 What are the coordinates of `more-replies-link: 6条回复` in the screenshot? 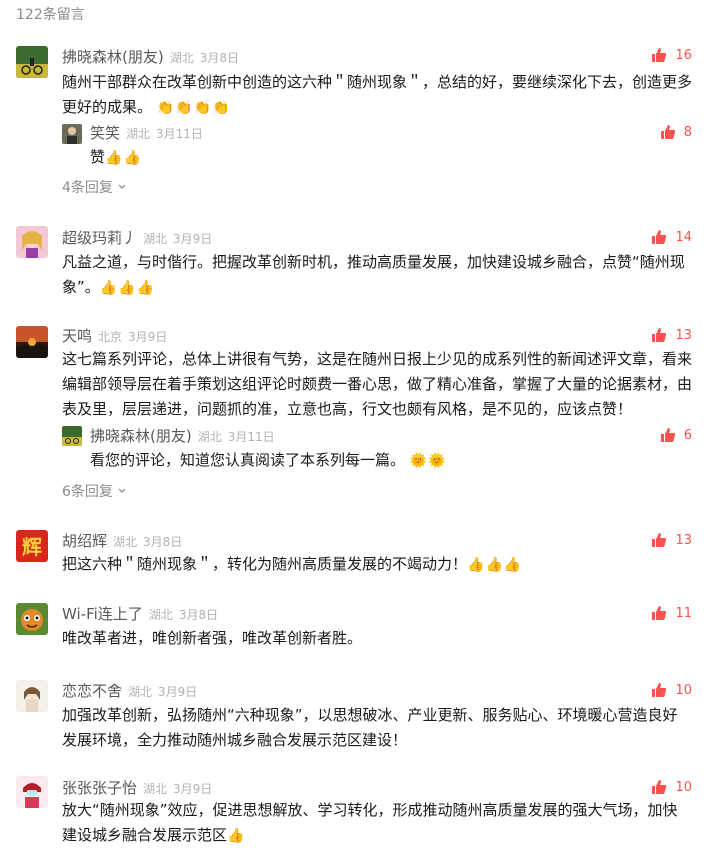 It's located at (94, 491).